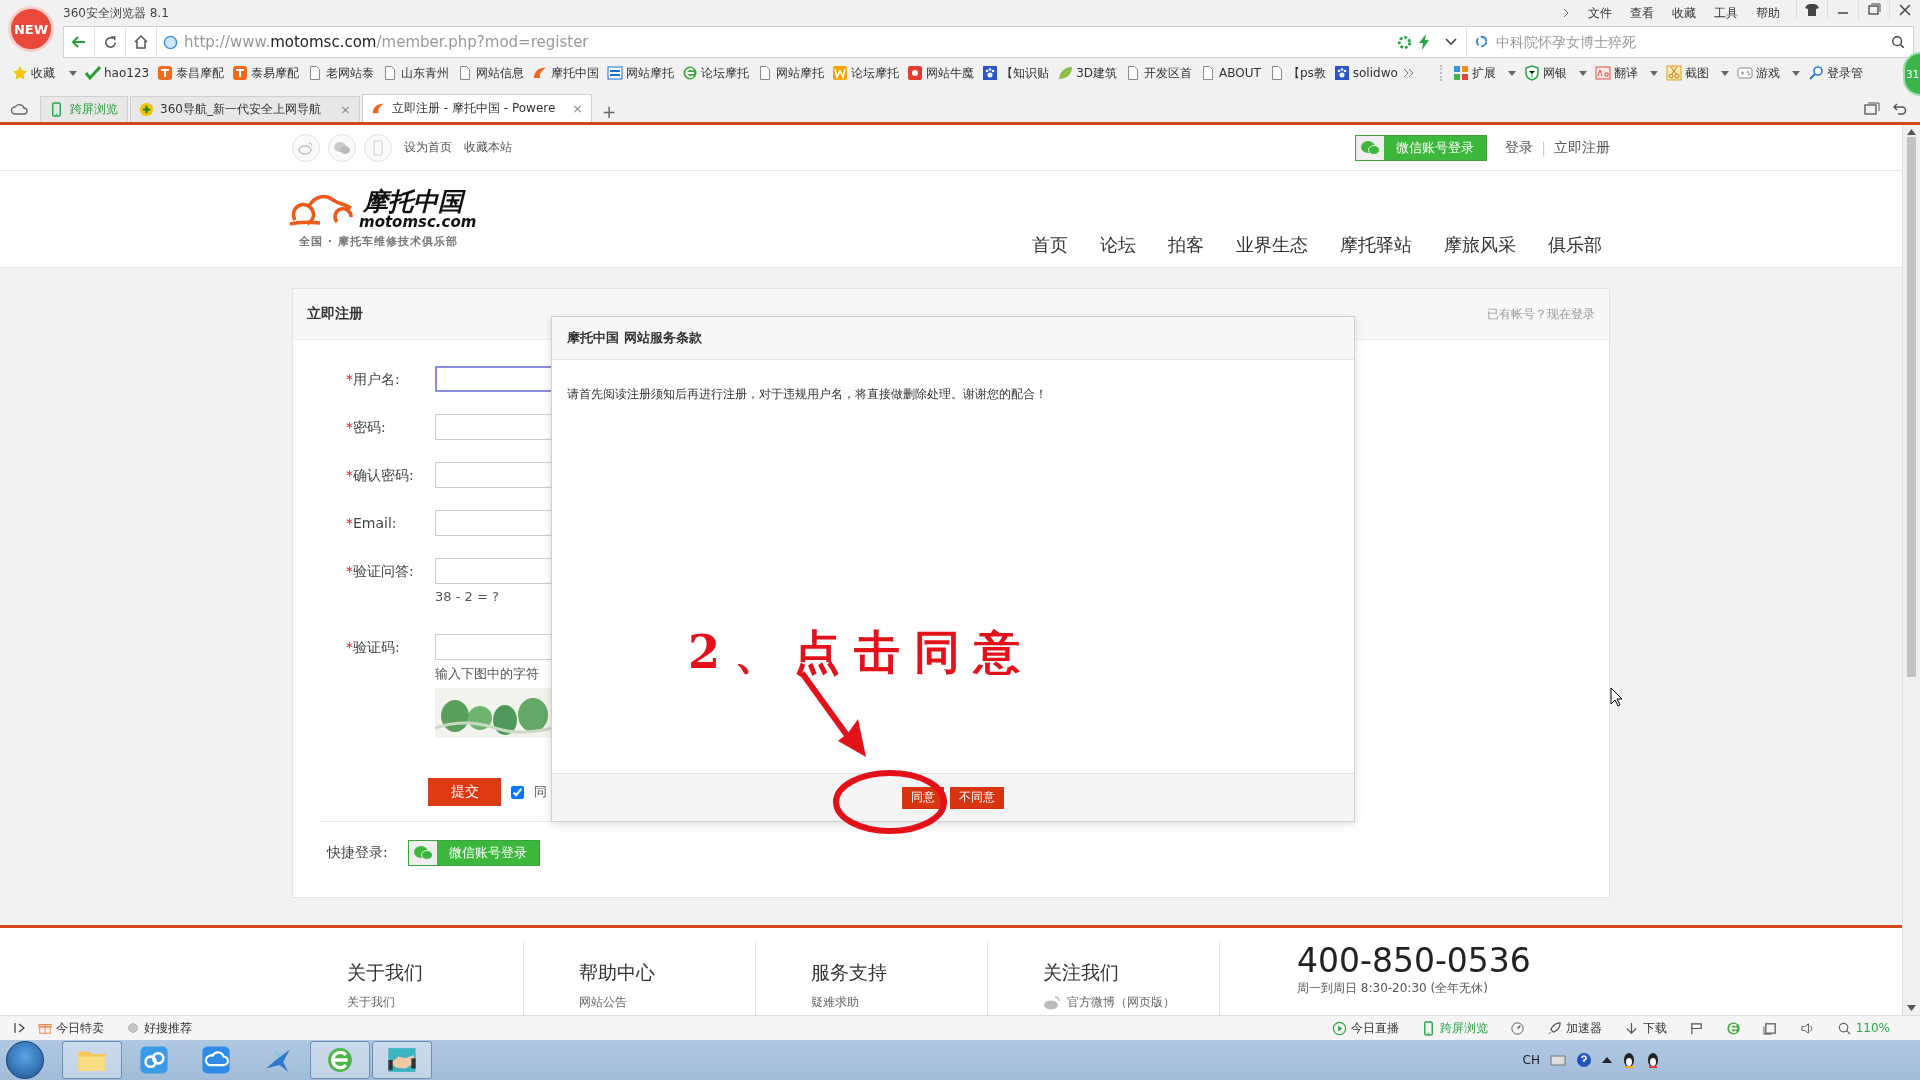 The image size is (1920, 1080). I want to click on back-icon, so click(79, 42).